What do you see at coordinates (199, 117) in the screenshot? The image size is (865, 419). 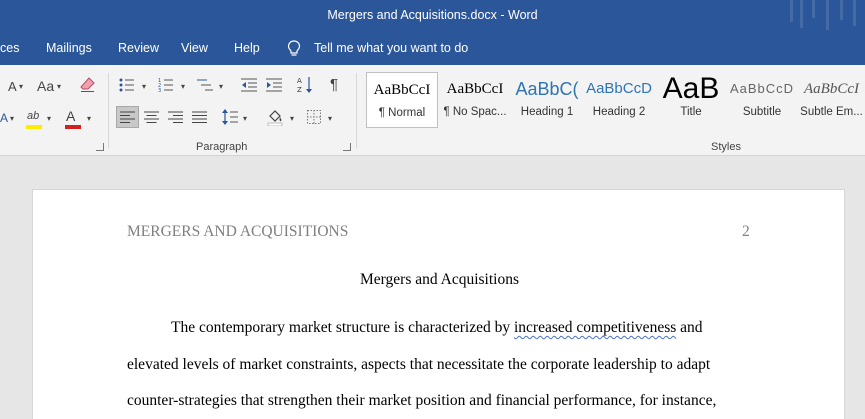 I see `justify-icon` at bounding box center [199, 117].